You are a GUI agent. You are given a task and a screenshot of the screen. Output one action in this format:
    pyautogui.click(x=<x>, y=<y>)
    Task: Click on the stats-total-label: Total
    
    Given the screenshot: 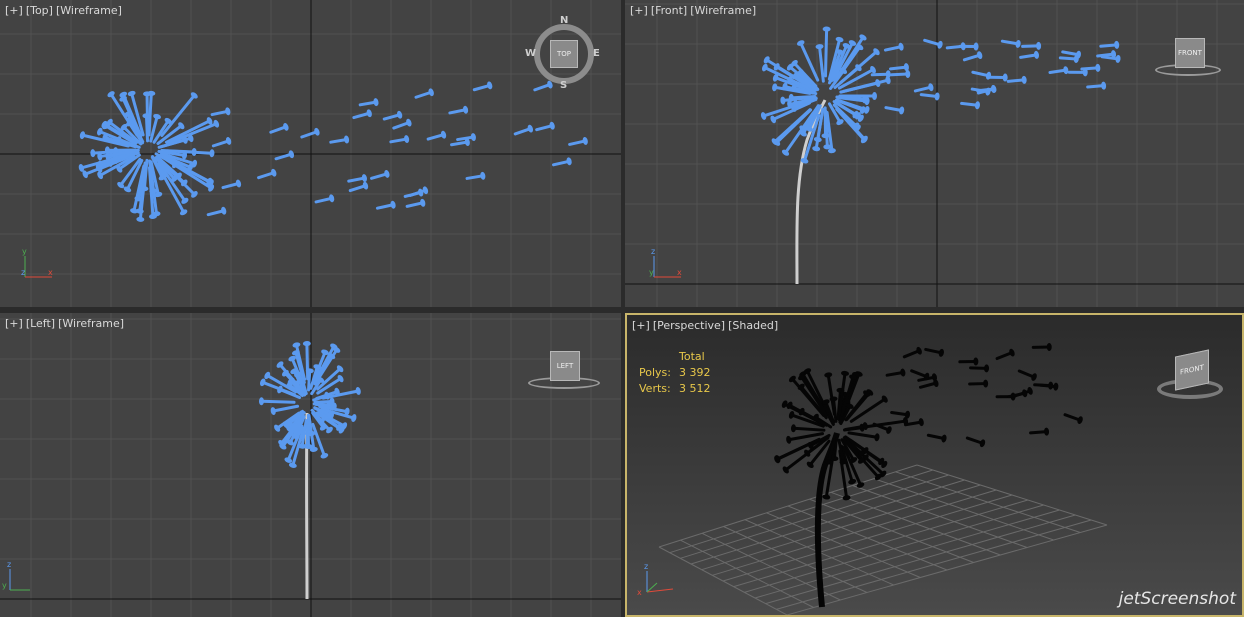 What is the action you would take?
    pyautogui.click(x=692, y=356)
    